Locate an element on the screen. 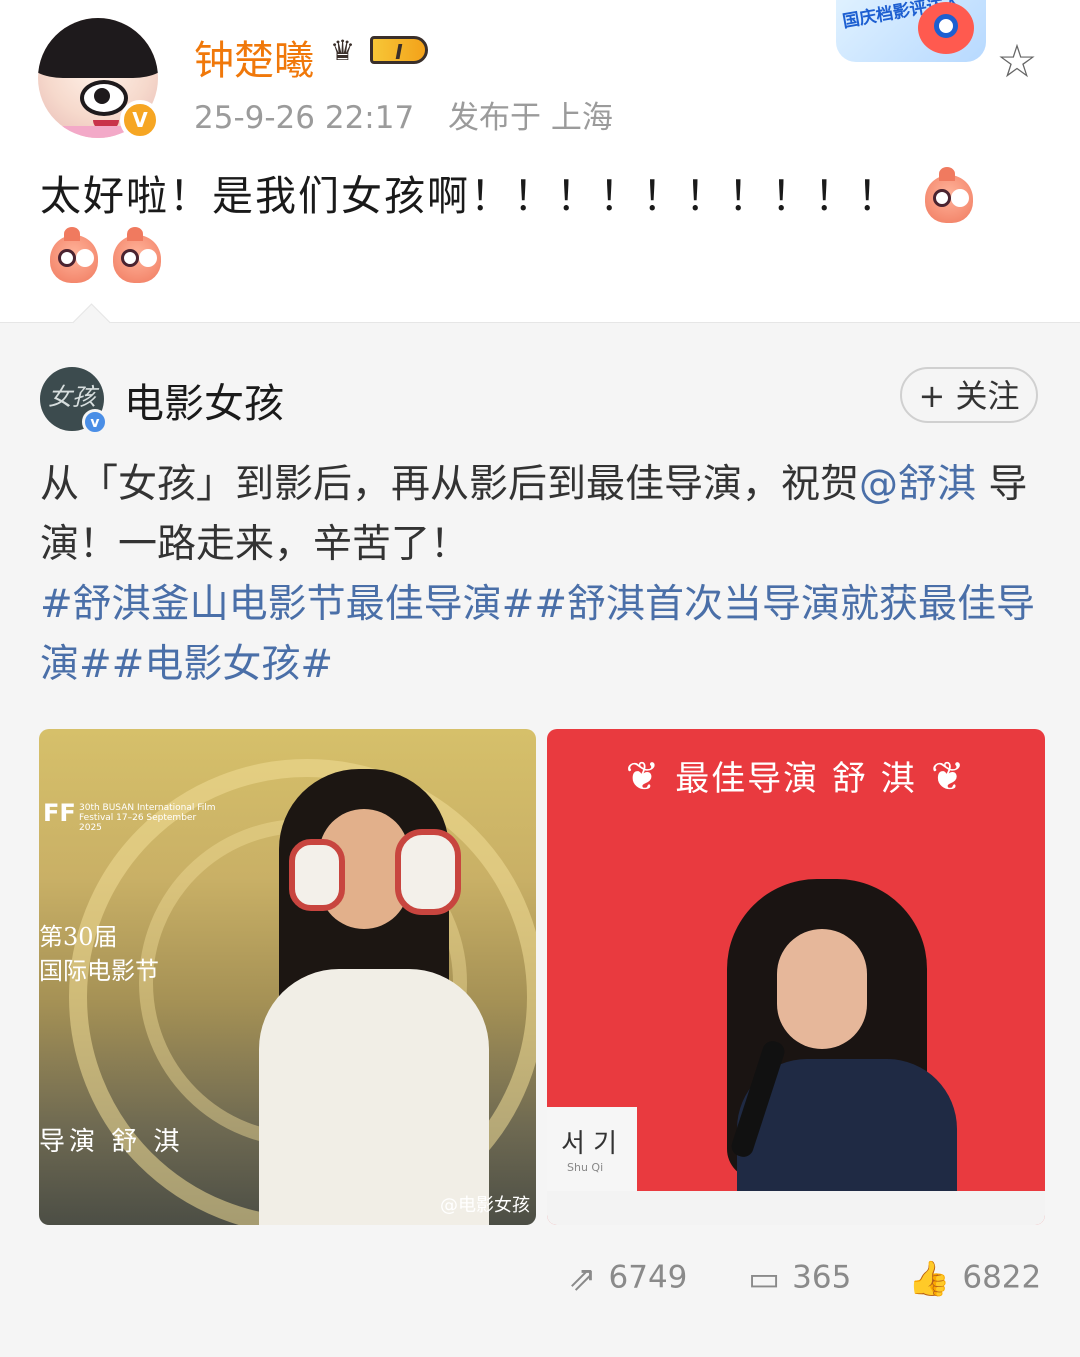  comment-count: 365 is located at coordinates (822, 1277).